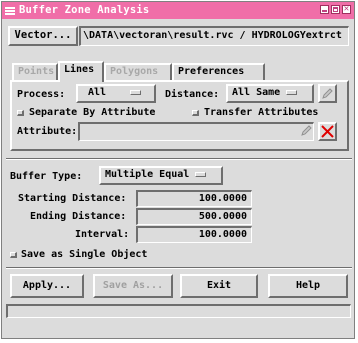 The width and height of the screenshot is (358, 343). Describe the element at coordinates (84, 254) in the screenshot. I see `save-single-object-label: Save as Single Object` at that location.